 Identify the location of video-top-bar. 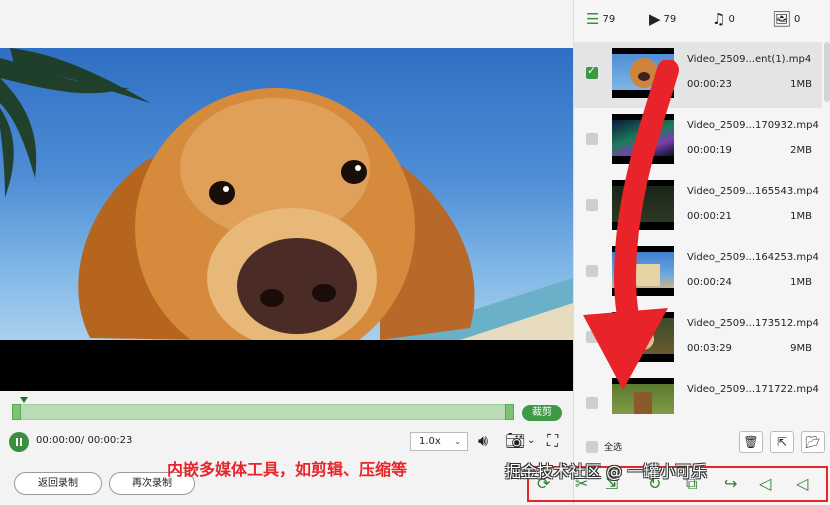
(286, 24).